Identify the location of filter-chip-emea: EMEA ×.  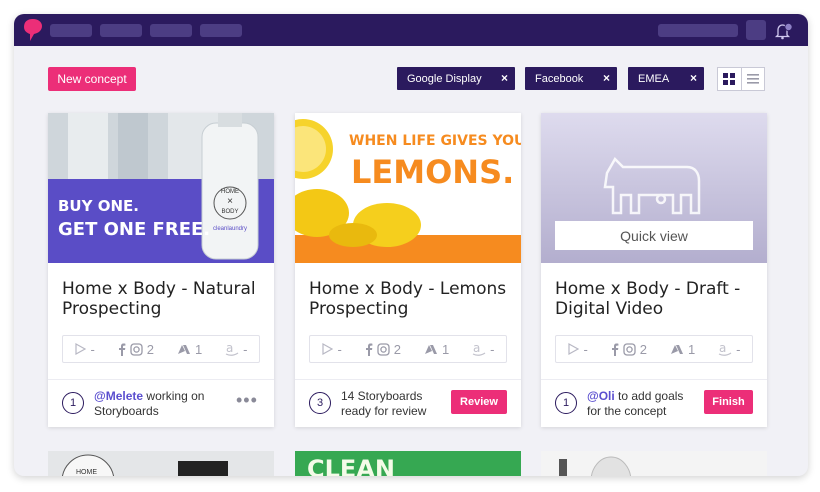
(666, 78).